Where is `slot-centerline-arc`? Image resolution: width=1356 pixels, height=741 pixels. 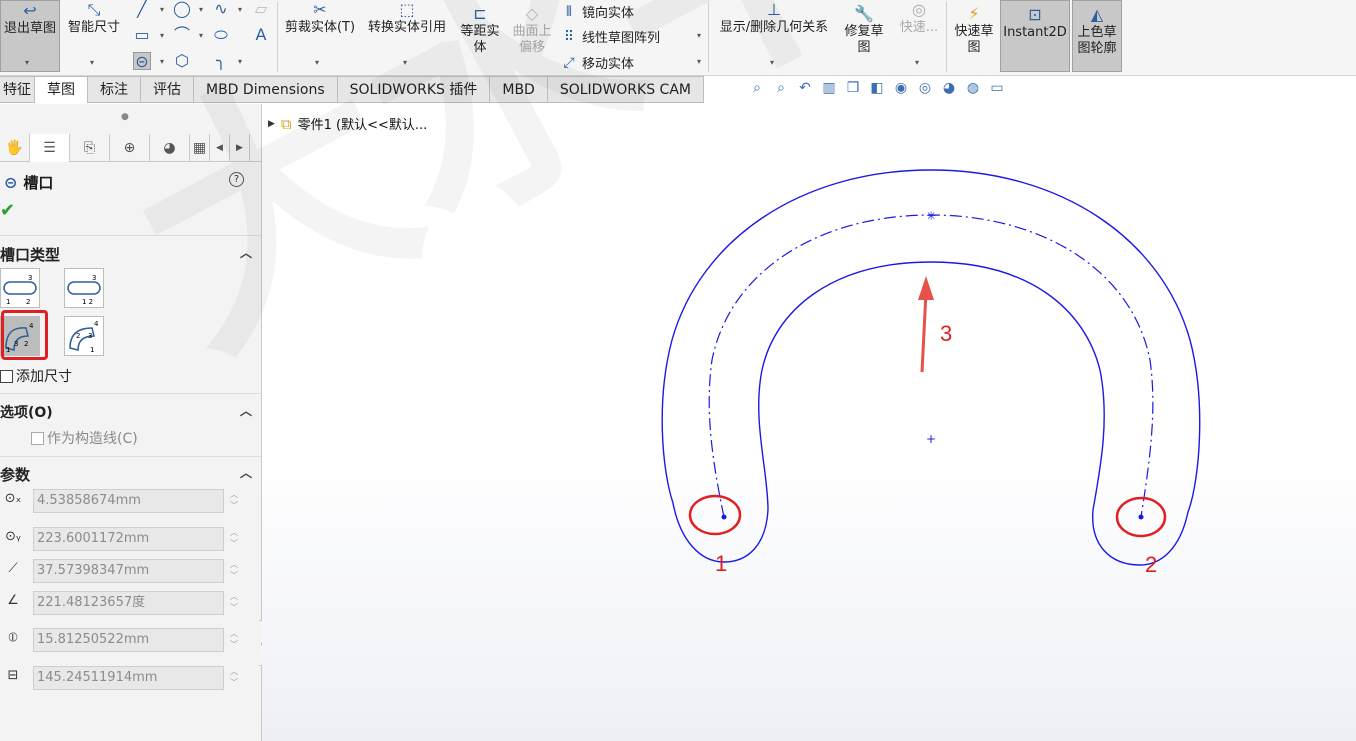
slot-centerline-arc is located at coordinates (931, 366).